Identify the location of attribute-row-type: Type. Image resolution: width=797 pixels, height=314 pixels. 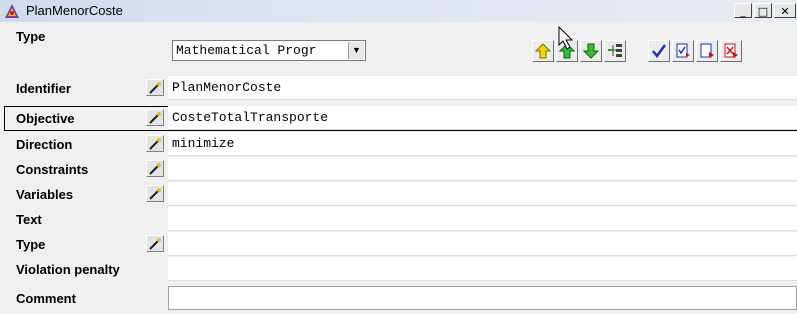
(398, 244).